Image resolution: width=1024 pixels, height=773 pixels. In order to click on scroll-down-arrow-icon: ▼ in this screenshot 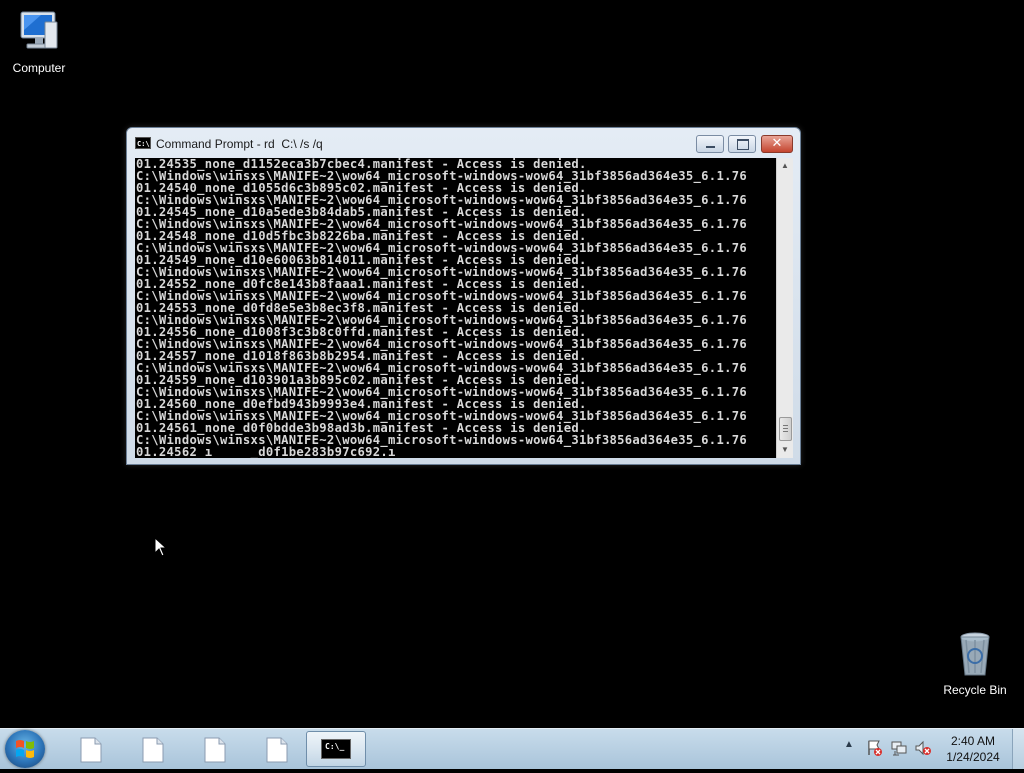, I will do `click(785, 450)`.